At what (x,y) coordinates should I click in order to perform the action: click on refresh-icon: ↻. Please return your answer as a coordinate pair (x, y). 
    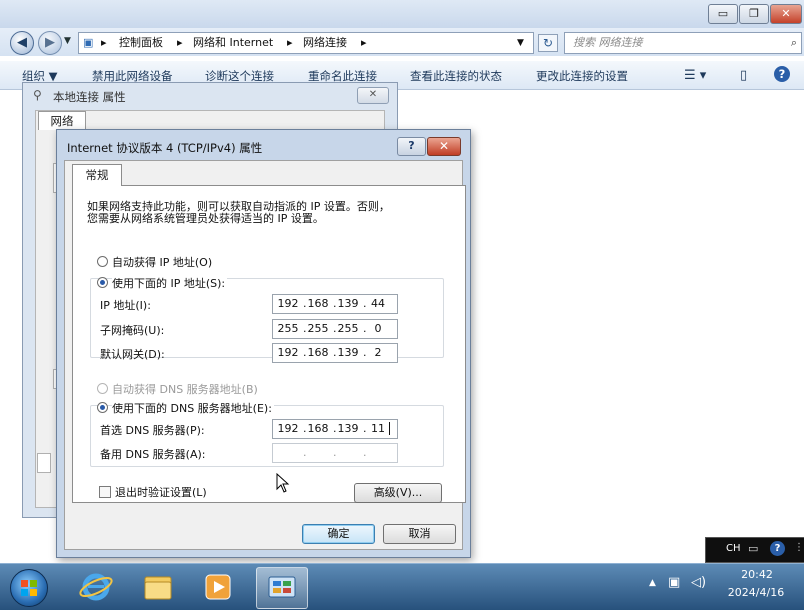
    Looking at the image, I should click on (548, 43).